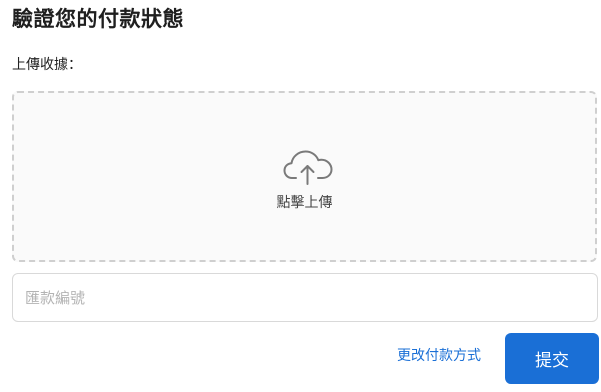 The image size is (601, 392). What do you see at coordinates (304, 203) in the screenshot?
I see `upload-prompt-text: 點擊上傳` at bounding box center [304, 203].